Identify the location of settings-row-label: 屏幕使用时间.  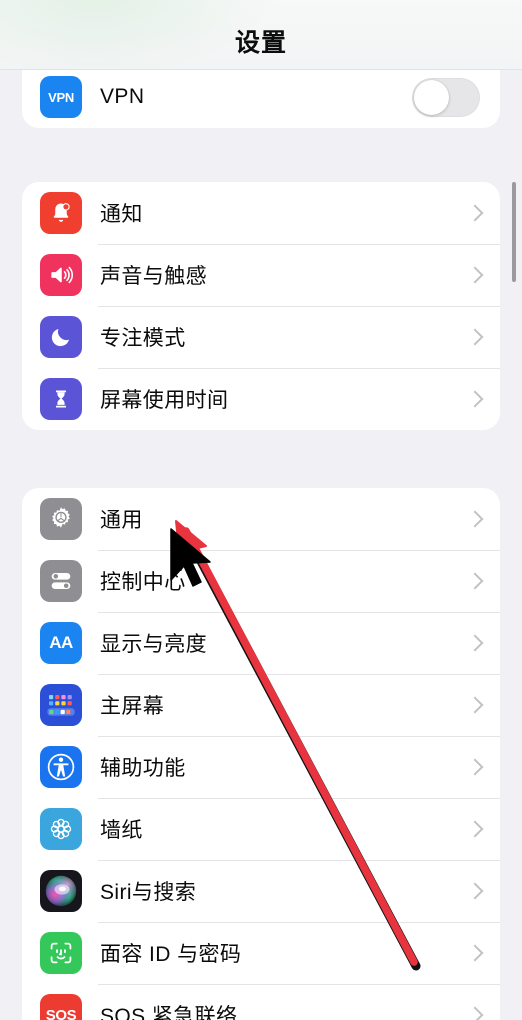
(164, 400).